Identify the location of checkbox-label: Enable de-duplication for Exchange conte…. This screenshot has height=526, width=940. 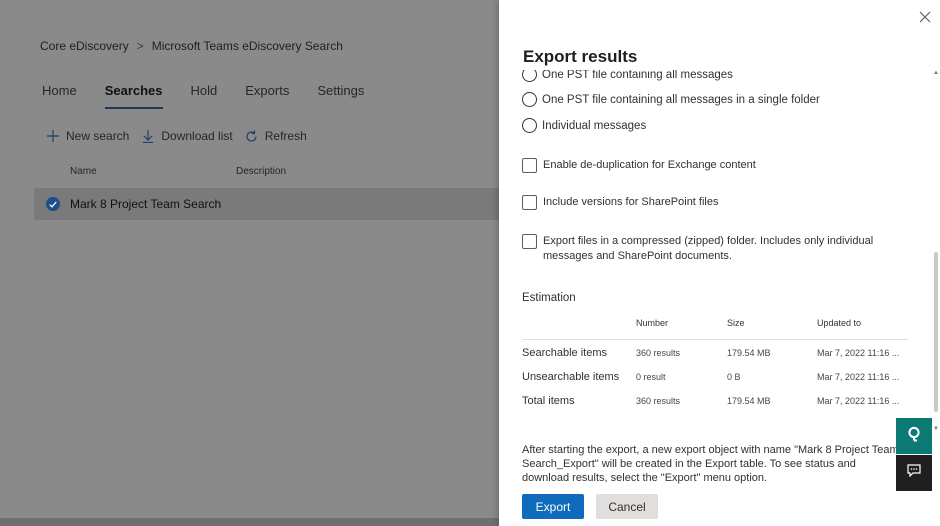
(649, 165).